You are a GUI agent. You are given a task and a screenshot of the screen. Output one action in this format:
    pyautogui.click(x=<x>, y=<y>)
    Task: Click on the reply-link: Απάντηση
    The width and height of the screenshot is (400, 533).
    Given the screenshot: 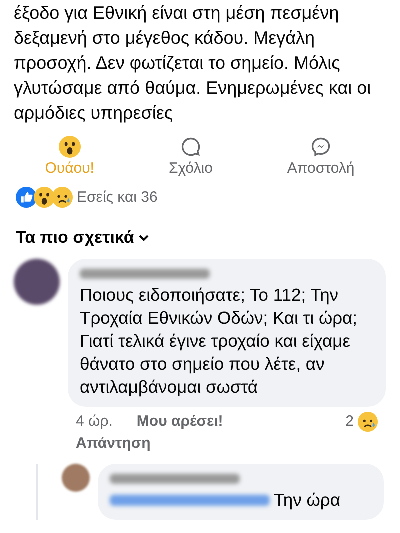 What is the action you would take?
    pyautogui.click(x=113, y=443)
    